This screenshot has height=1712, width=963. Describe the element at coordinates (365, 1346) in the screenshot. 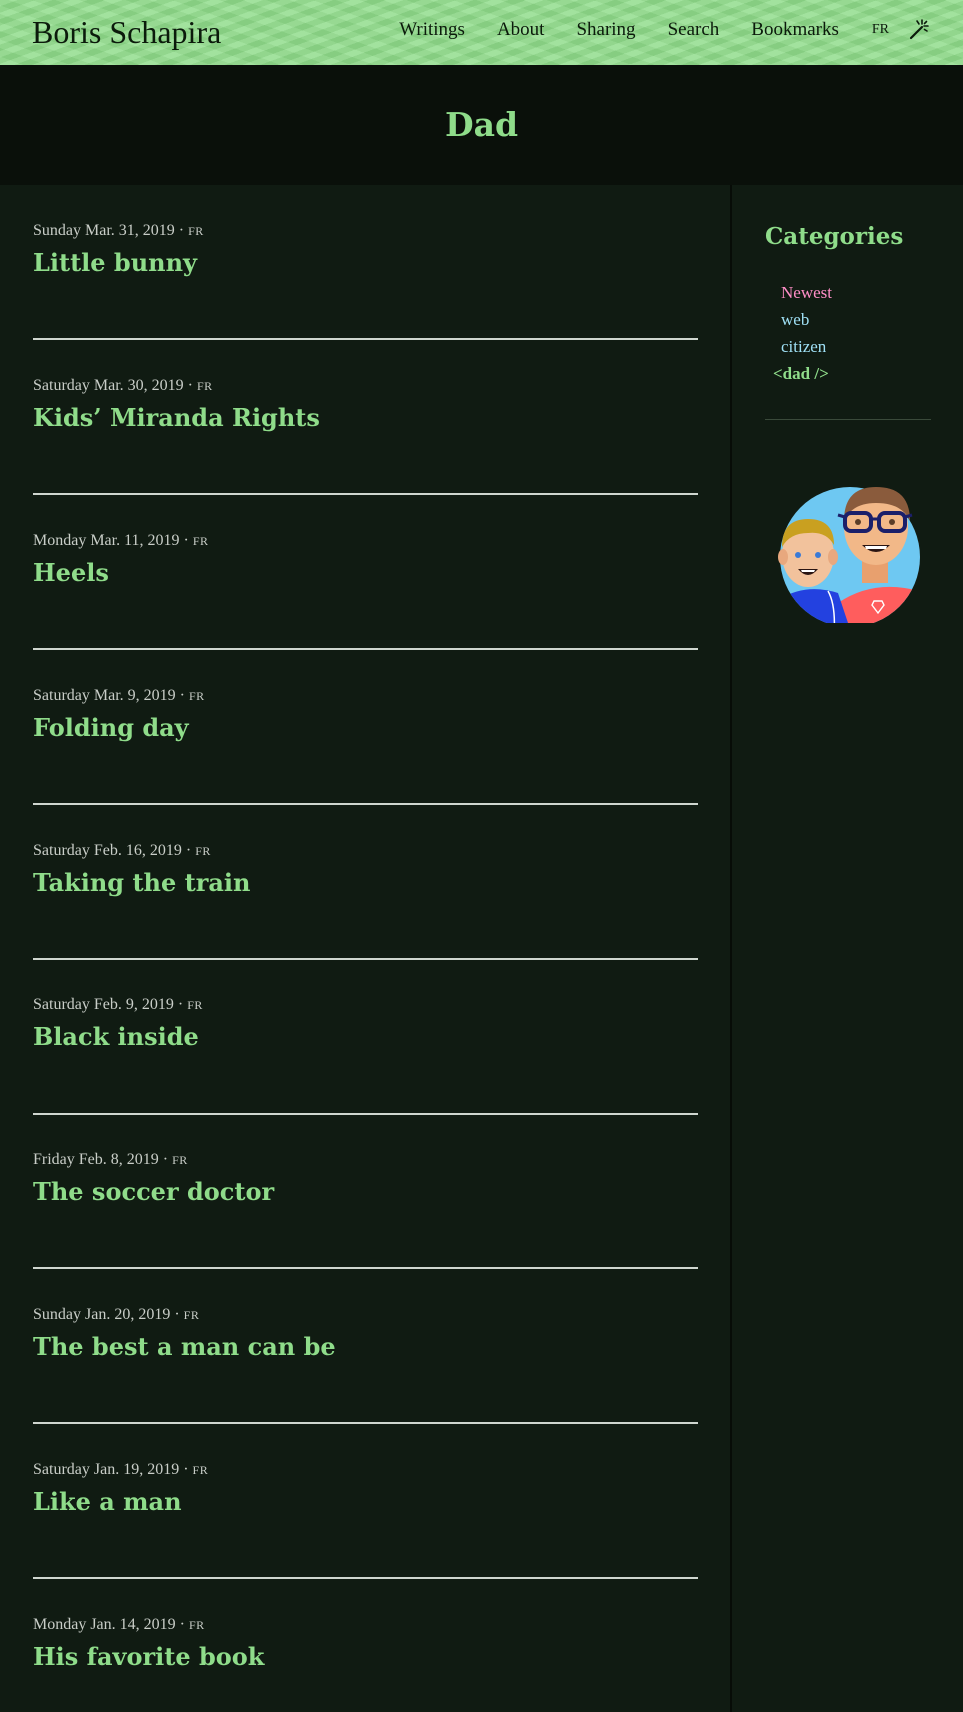

I see `post-title-link: The best a man can be` at that location.